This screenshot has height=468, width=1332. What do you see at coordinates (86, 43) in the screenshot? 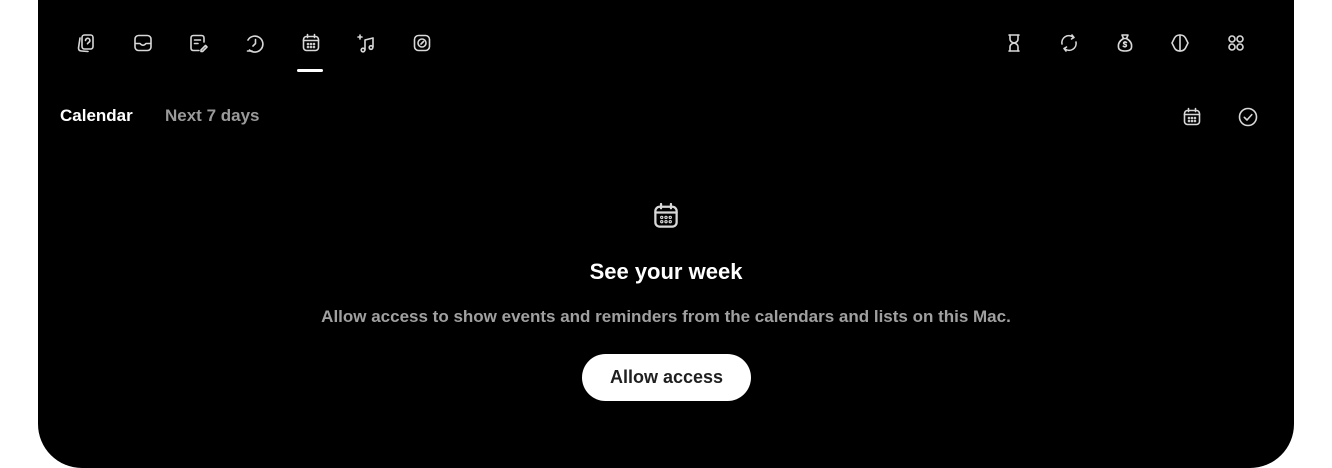
I see `cards-icon` at bounding box center [86, 43].